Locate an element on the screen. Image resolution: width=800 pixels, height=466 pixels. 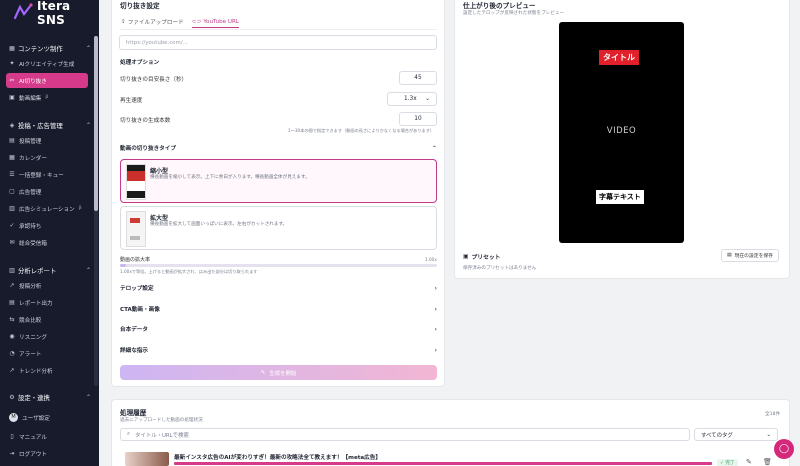
history-status: 完了 is located at coordinates (730, 463).